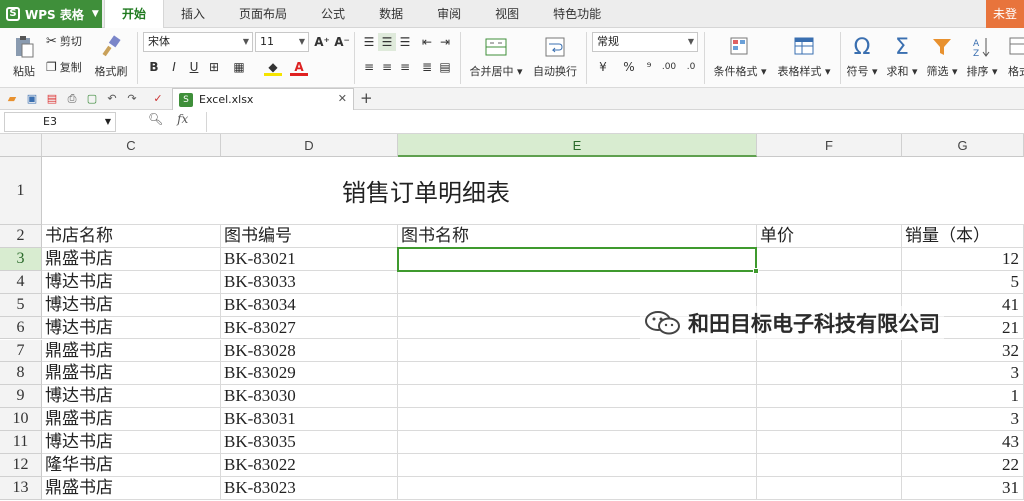 Image resolution: width=1024 pixels, height=501 pixels. Describe the element at coordinates (333, 14) in the screenshot. I see `menu-tab: 公式` at that location.